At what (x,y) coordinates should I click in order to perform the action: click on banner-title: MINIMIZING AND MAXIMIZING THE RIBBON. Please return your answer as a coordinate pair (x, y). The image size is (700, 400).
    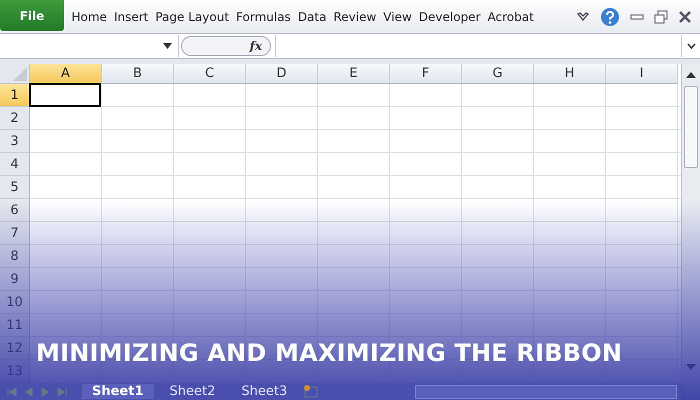
    Looking at the image, I should click on (329, 353).